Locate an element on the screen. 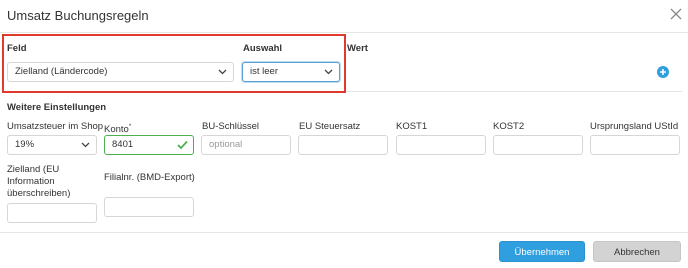 Image resolution: width=688 pixels, height=268 pixels. field-label: Feld is located at coordinates (17, 48).